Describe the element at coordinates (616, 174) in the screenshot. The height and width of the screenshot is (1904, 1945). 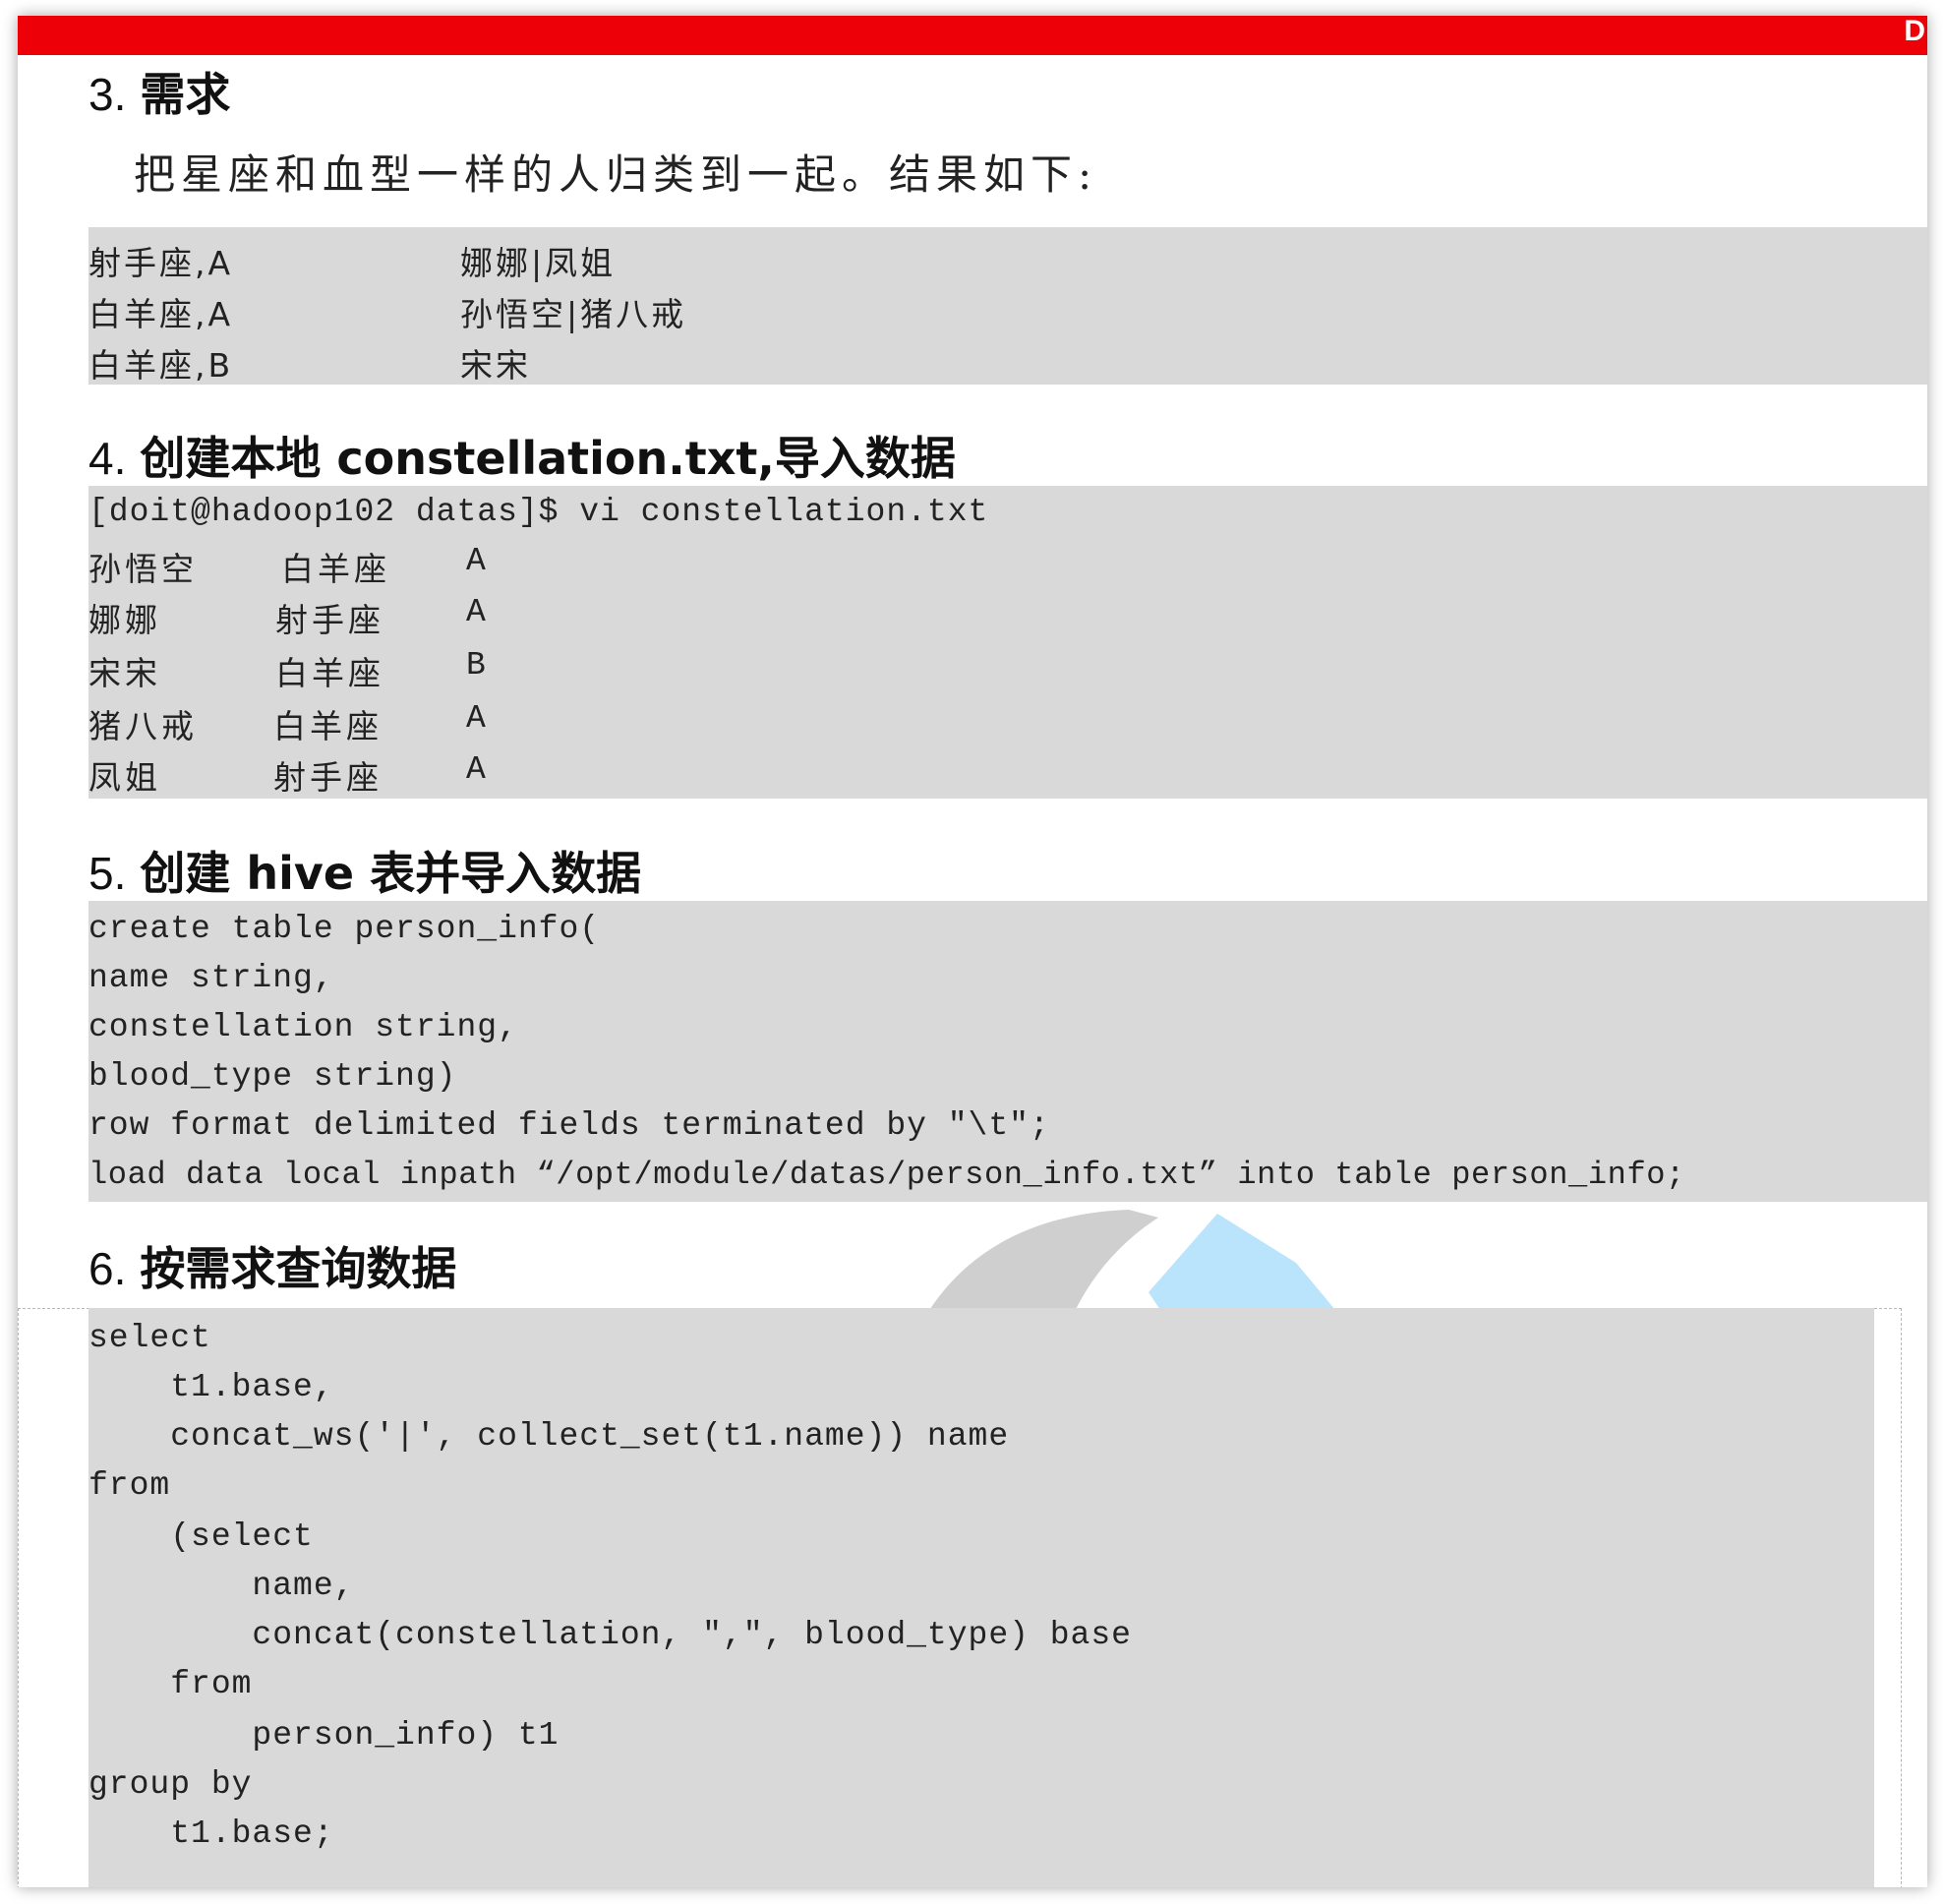
I see `section-3-description: 把星座和血型一样的人归类到一起。结果如下:` at that location.